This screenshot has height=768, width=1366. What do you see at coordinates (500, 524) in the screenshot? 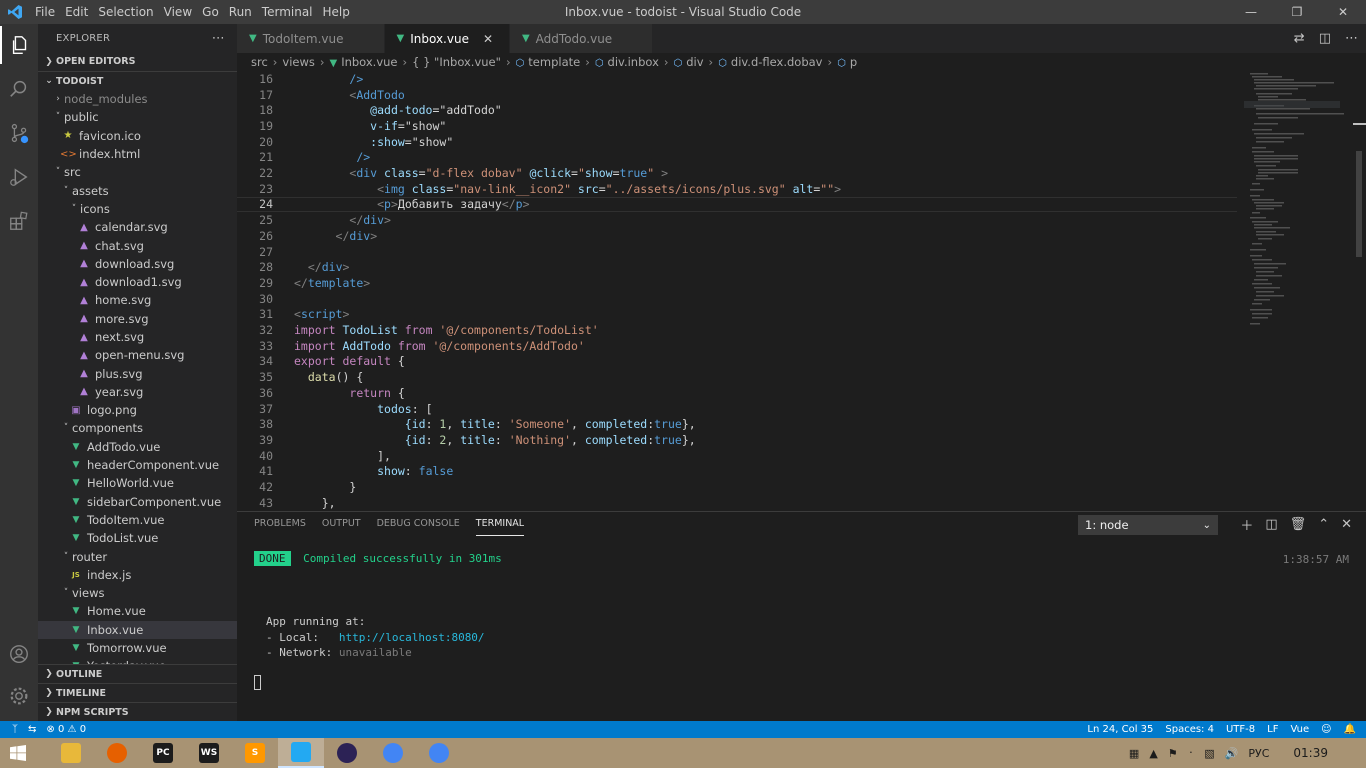
I see `panel-tab: TERMINAL` at bounding box center [500, 524].